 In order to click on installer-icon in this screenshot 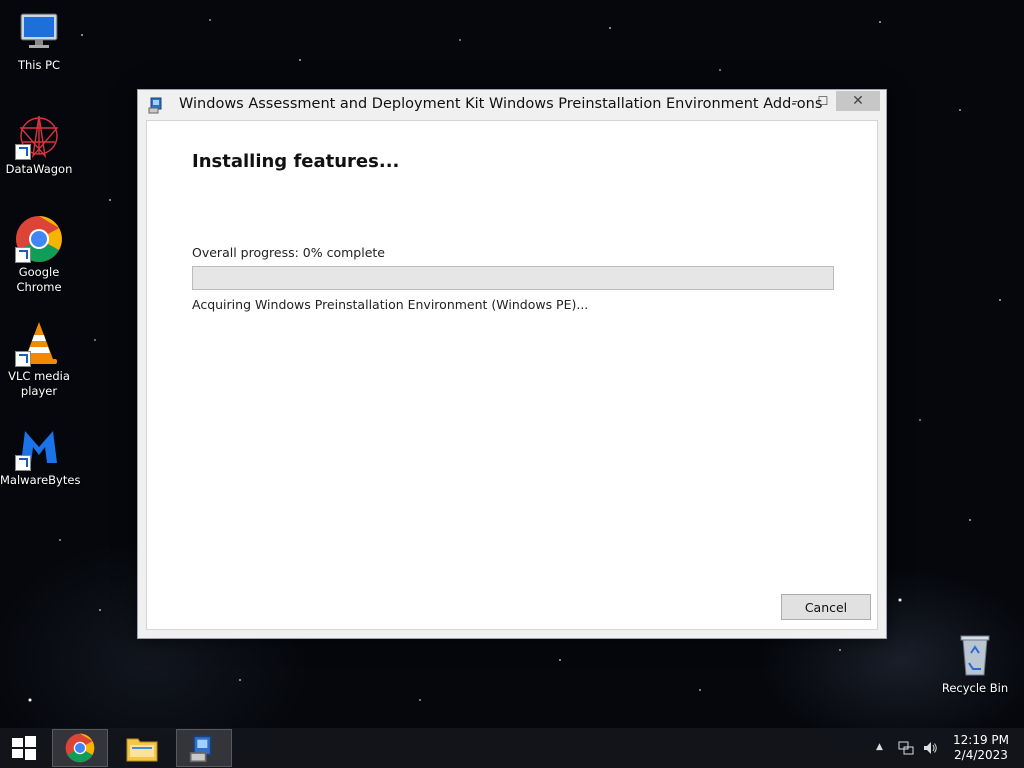, I will do `click(200, 749)`.